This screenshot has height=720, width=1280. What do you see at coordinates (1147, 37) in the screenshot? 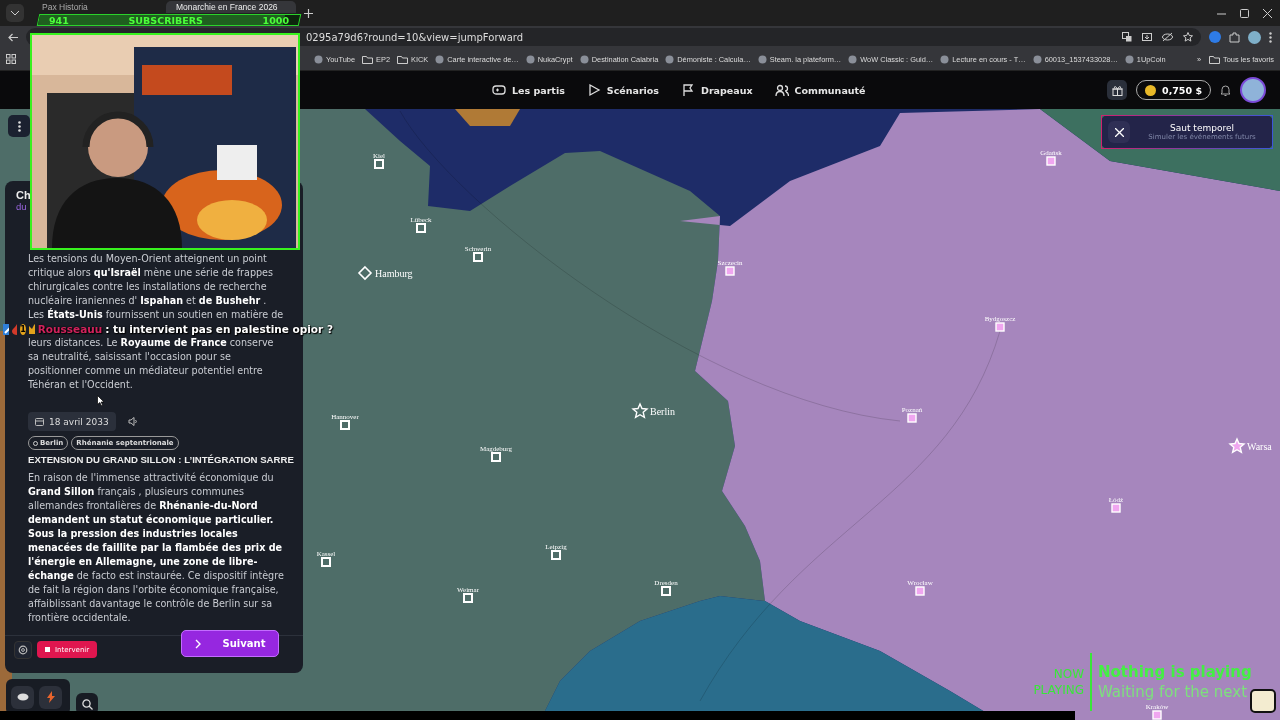
I see `install-icon` at bounding box center [1147, 37].